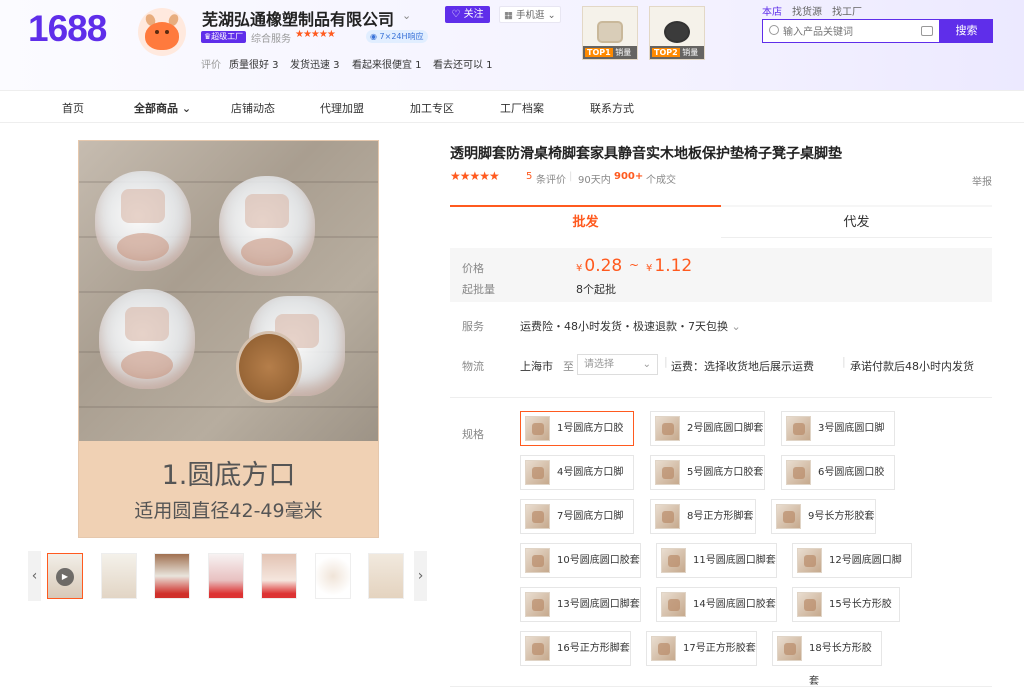 Image resolution: width=1024 pixels, height=698 pixels. What do you see at coordinates (373, 36) in the screenshot?
I see `headset-icon: ◉` at bounding box center [373, 36].